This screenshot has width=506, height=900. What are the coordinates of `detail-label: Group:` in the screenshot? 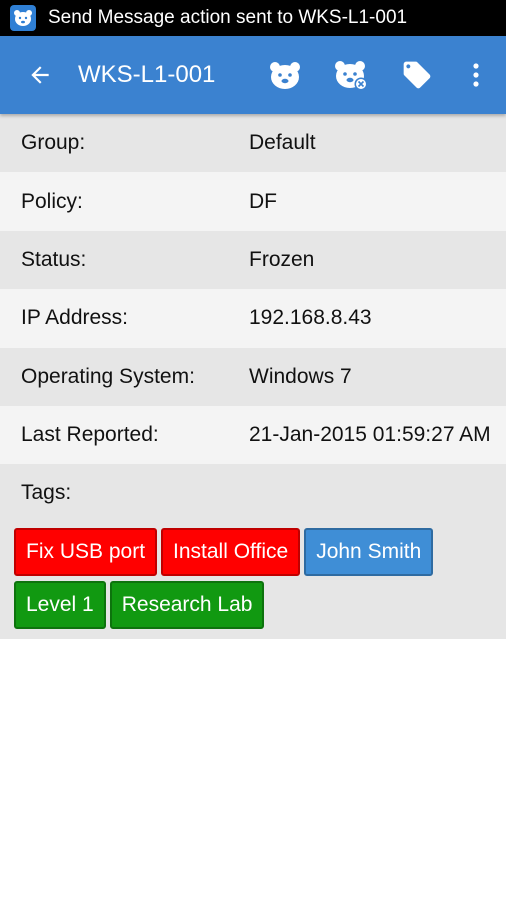 It's located at (53, 143).